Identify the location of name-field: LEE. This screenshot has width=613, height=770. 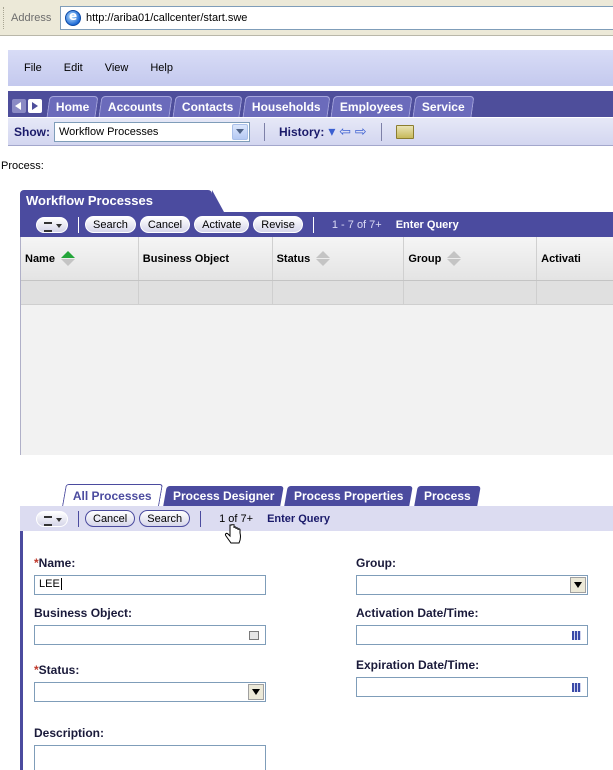
(150, 585).